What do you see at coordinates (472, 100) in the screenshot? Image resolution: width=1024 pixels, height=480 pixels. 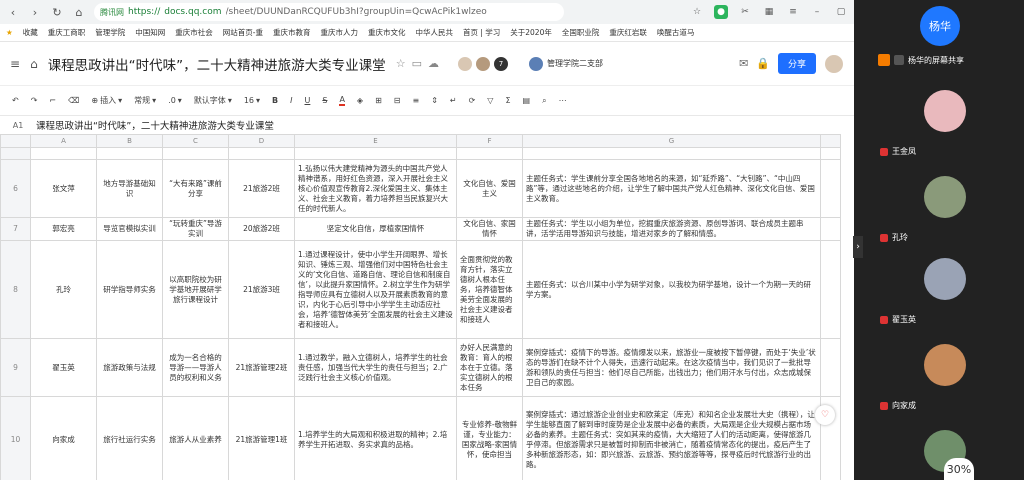 I see `rotate-icon: ⟳` at bounding box center [472, 100].